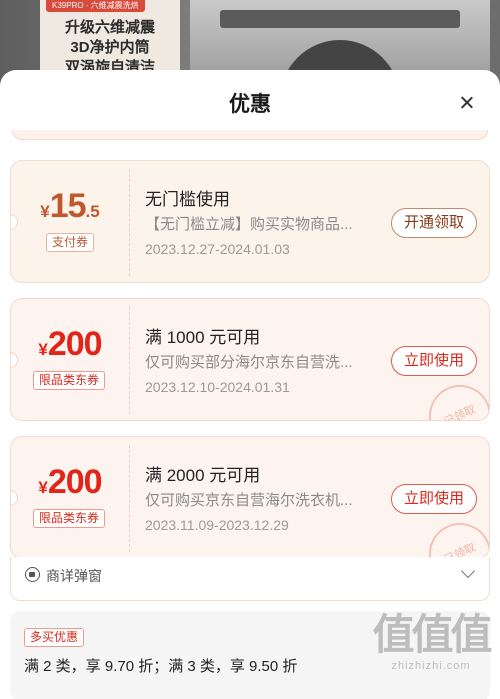 The width and height of the screenshot is (500, 699). Describe the element at coordinates (250, 135) in the screenshot. I see `coupon-stub` at that location.